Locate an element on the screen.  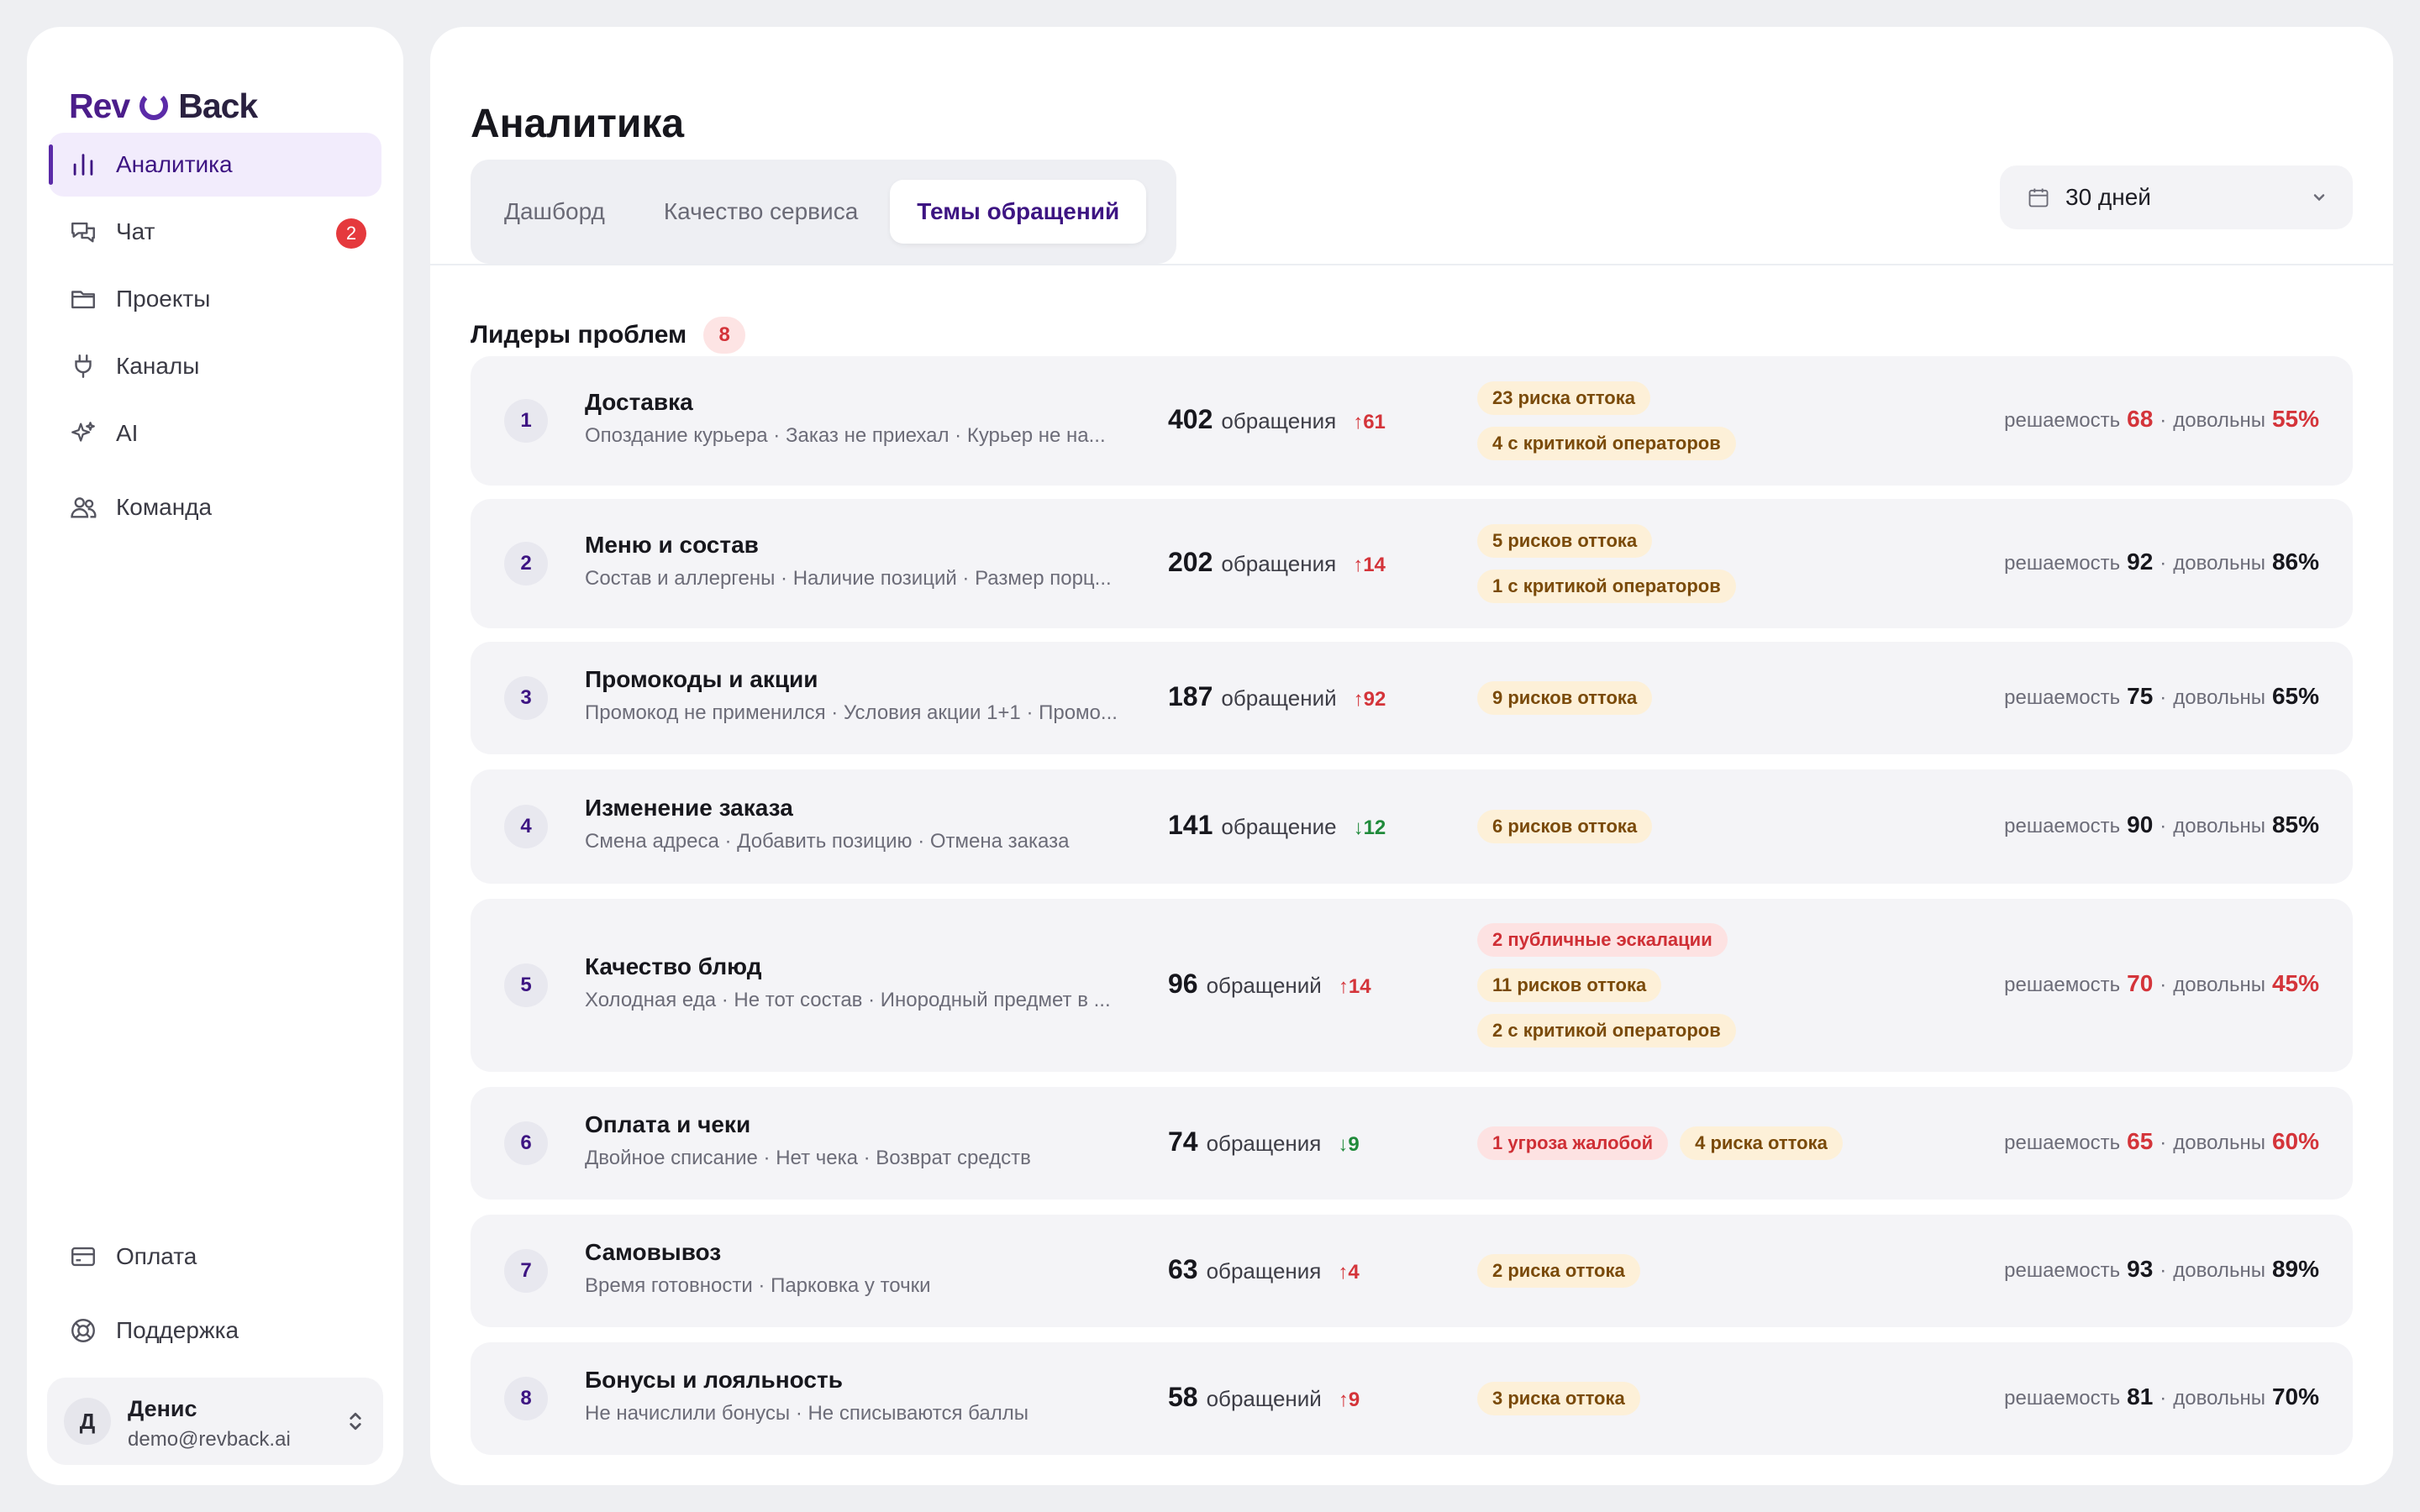
logo: Rev Back is located at coordinates (163, 105).